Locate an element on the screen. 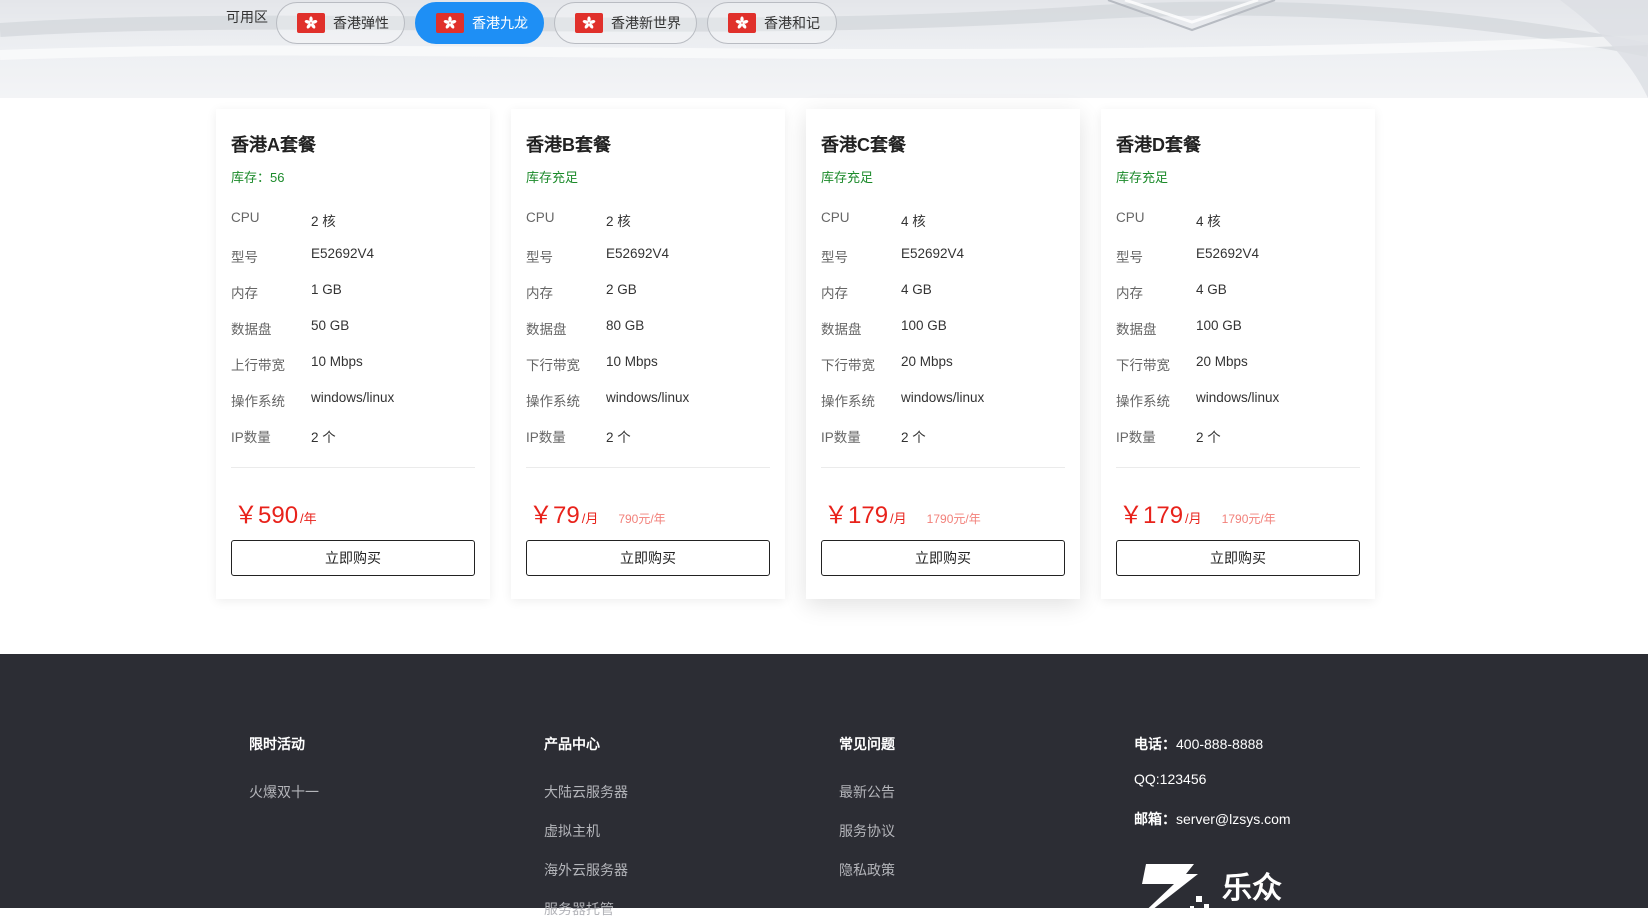 Image resolution: width=1648 pixels, height=920 pixels. spec-row-memory: 内存 1 GB is located at coordinates (356, 292).